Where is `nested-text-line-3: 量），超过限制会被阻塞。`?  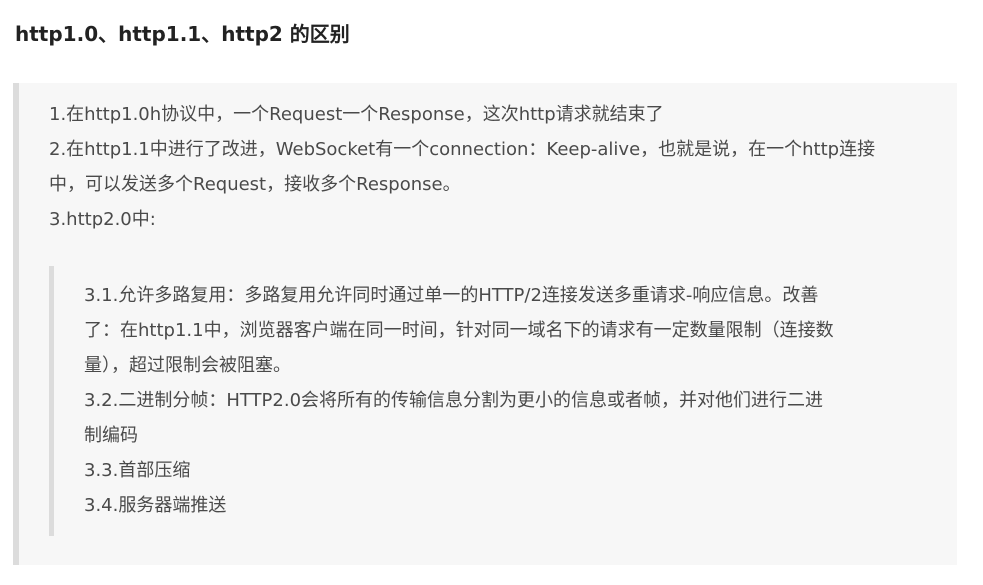 nested-text-line-3: 量），超过限制会被阻塞。 is located at coordinates (187, 365).